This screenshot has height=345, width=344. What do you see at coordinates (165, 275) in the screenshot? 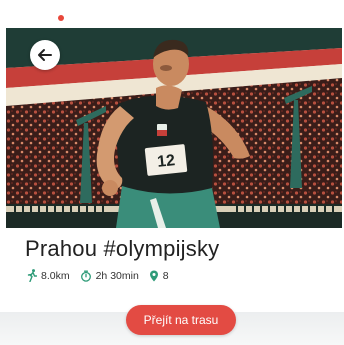
I see `stops-value: 8` at bounding box center [165, 275].